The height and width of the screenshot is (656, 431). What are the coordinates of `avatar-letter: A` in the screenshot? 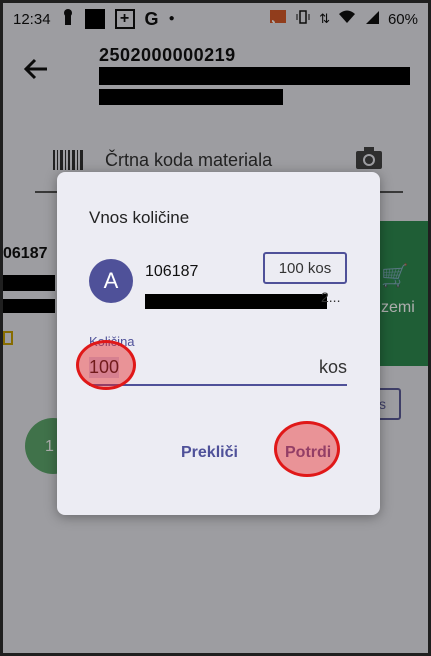 It's located at (111, 280).